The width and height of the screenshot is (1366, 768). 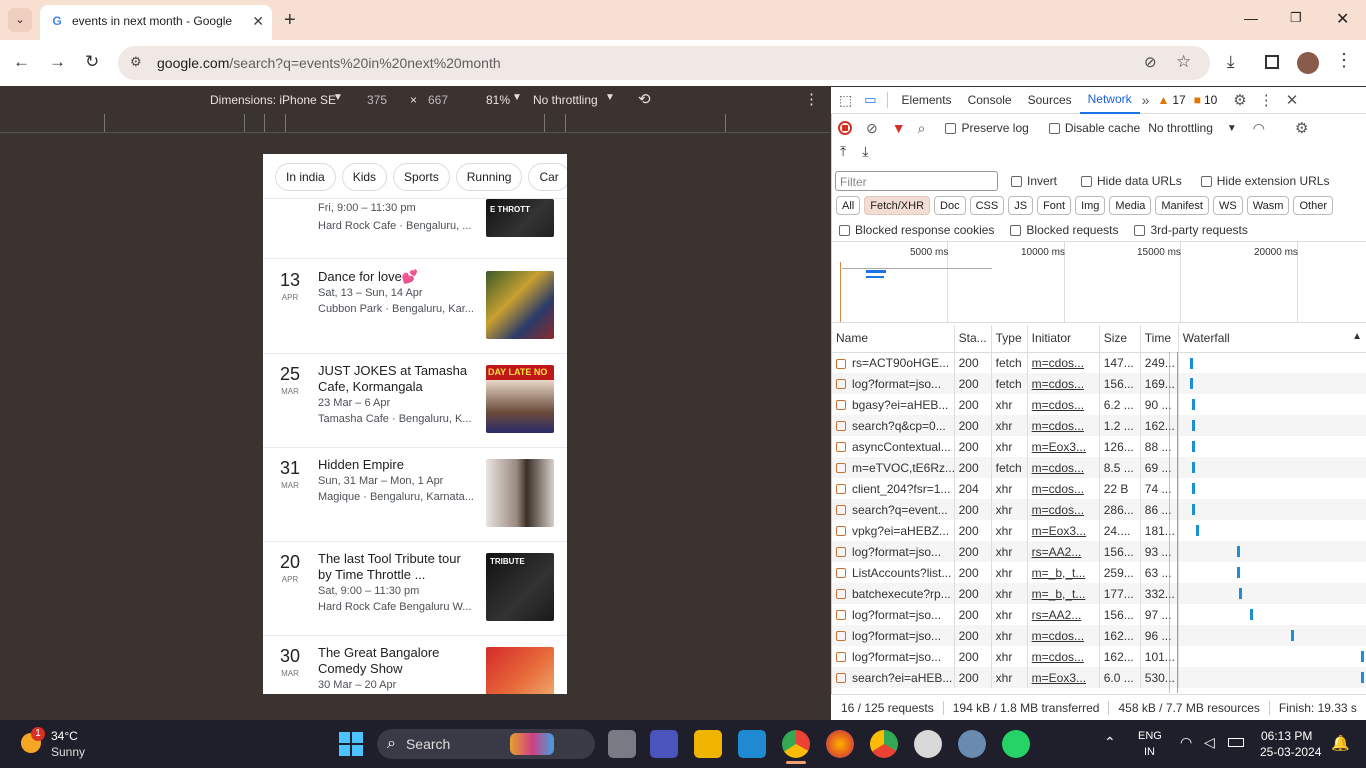 What do you see at coordinates (273, 100) in the screenshot?
I see `device-select: Dimensions: iPhone SE` at bounding box center [273, 100].